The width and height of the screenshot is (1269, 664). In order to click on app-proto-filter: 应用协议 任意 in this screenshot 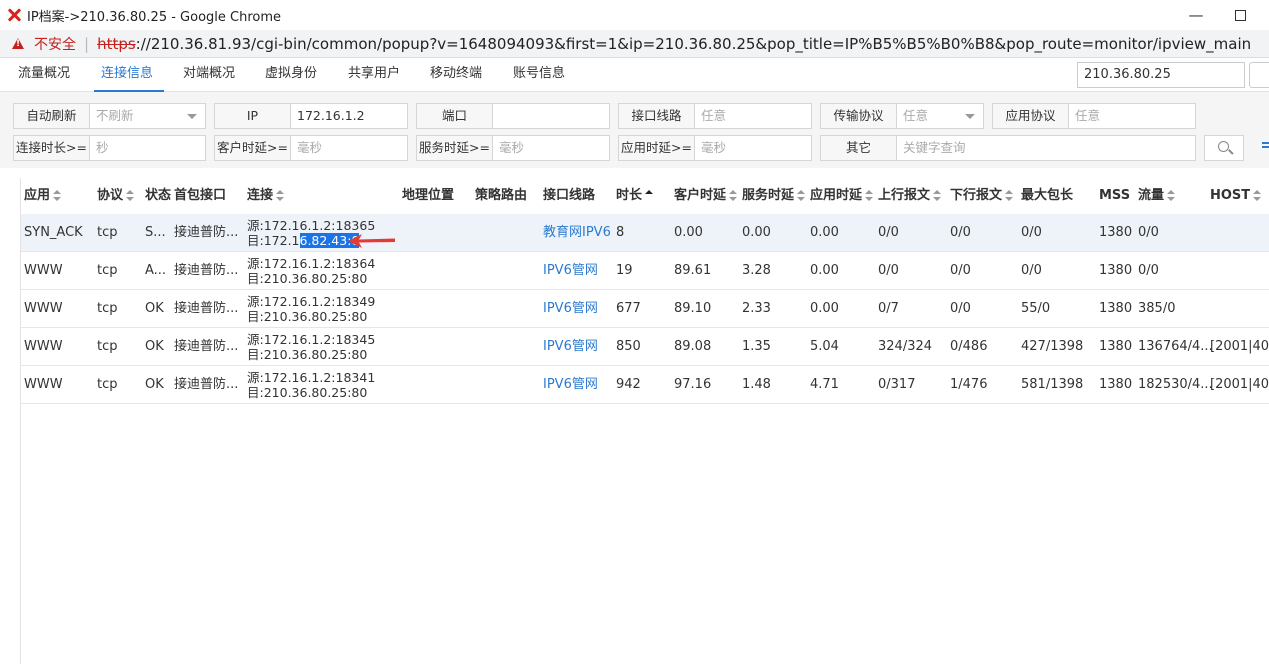, I will do `click(1094, 116)`.